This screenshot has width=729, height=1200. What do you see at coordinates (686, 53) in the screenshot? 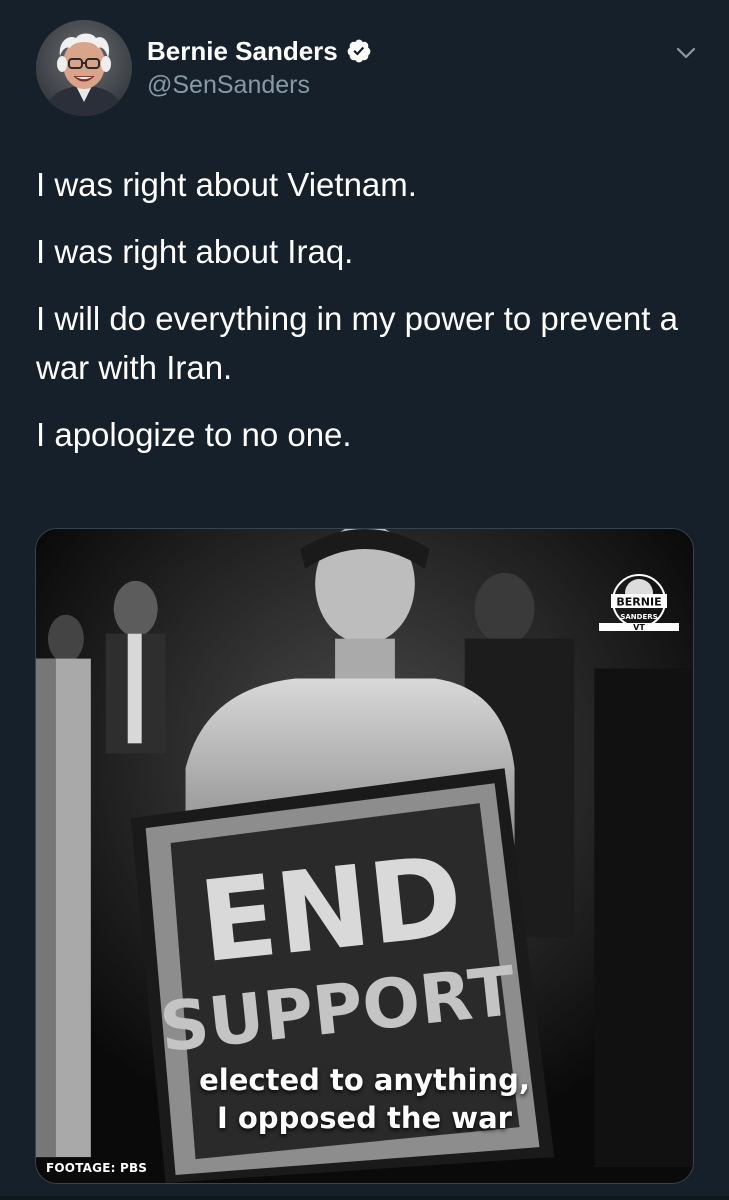
I see `chevron-down-icon` at bounding box center [686, 53].